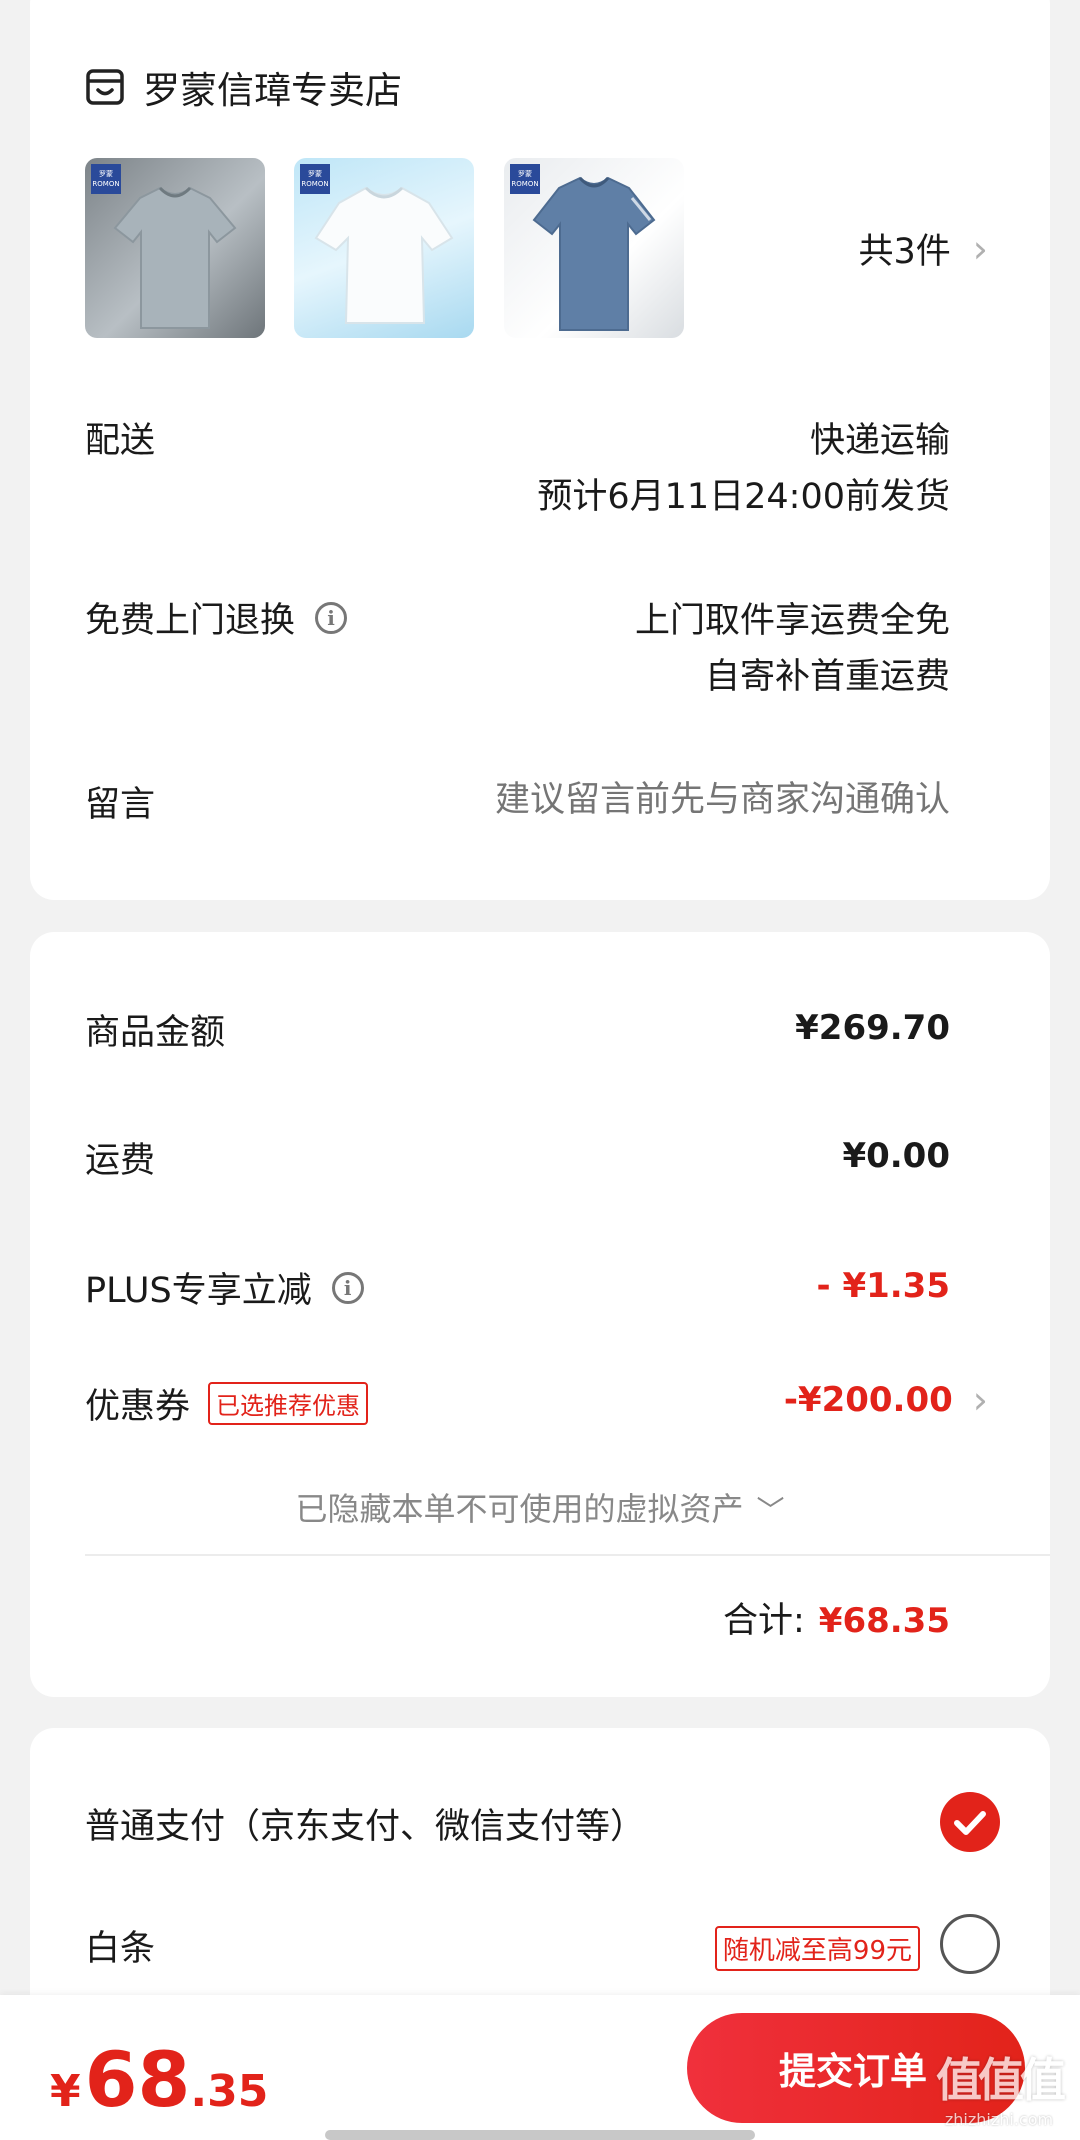  What do you see at coordinates (517, 467) in the screenshot?
I see `delivery-row: 配送 快递运输 预计6月11日24:00前发货` at bounding box center [517, 467].